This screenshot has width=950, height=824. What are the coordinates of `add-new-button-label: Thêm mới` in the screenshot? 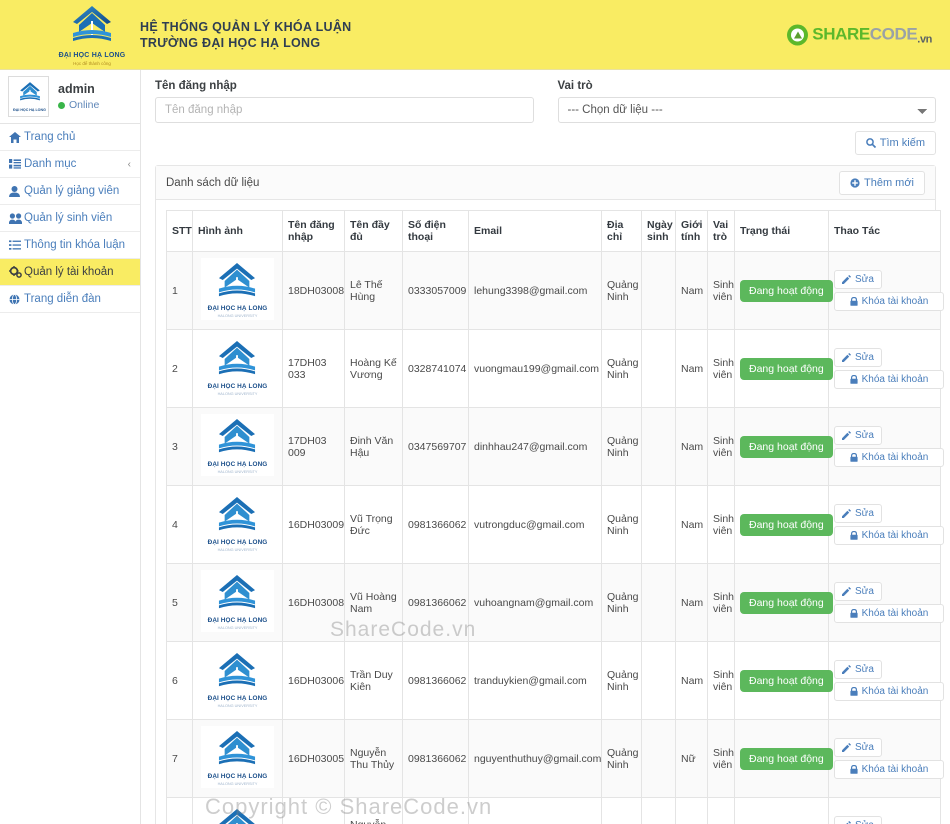 It's located at (889, 182).